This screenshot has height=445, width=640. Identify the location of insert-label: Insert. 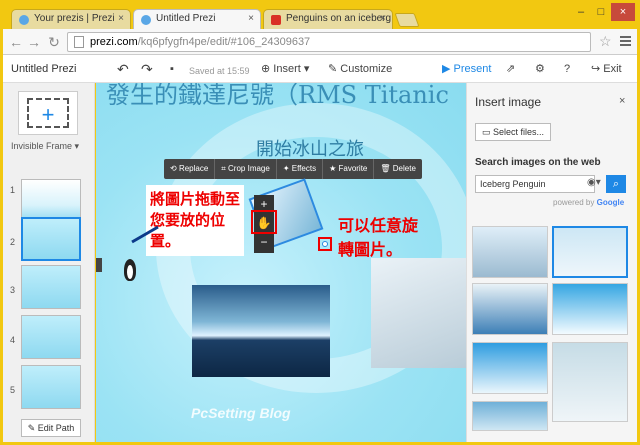
(287, 69).